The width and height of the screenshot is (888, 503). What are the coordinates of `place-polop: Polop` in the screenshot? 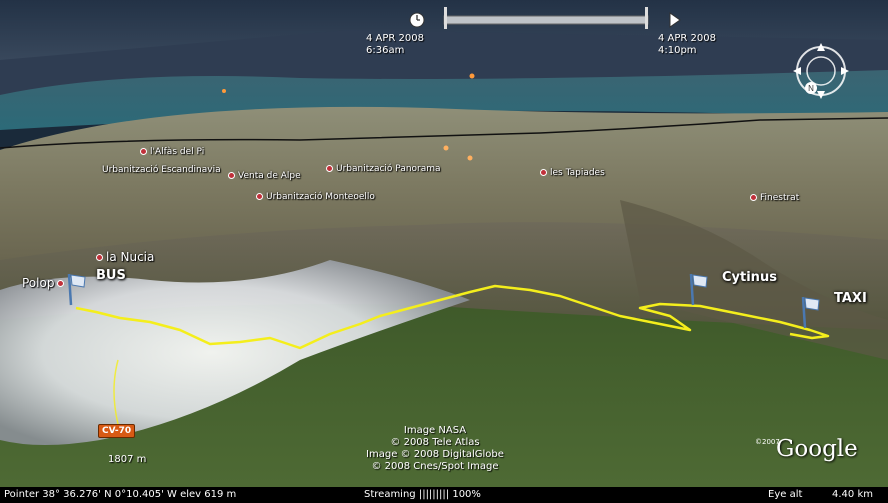 It's located at (44, 283).